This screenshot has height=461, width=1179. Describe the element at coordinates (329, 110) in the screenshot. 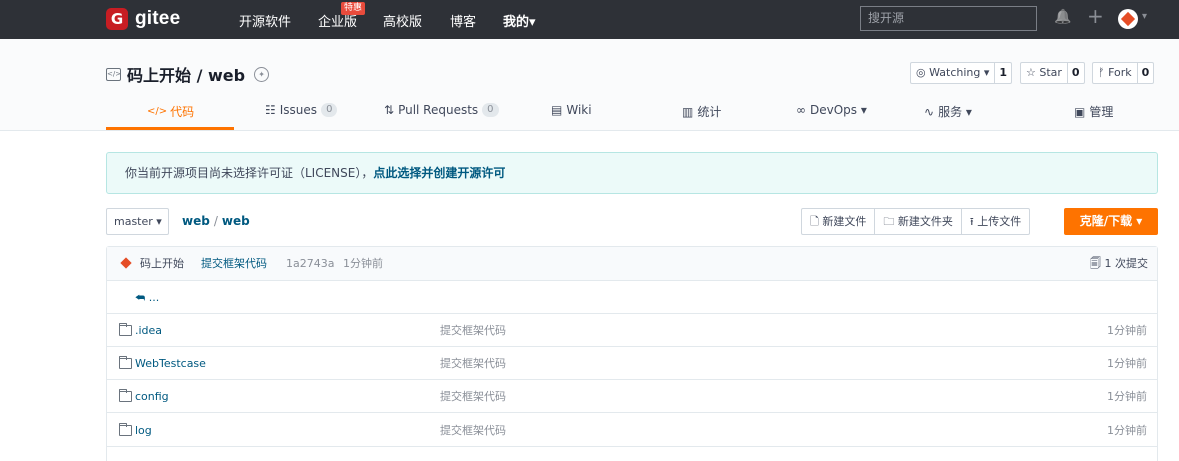

I see `issues-count-badge: 0` at that location.